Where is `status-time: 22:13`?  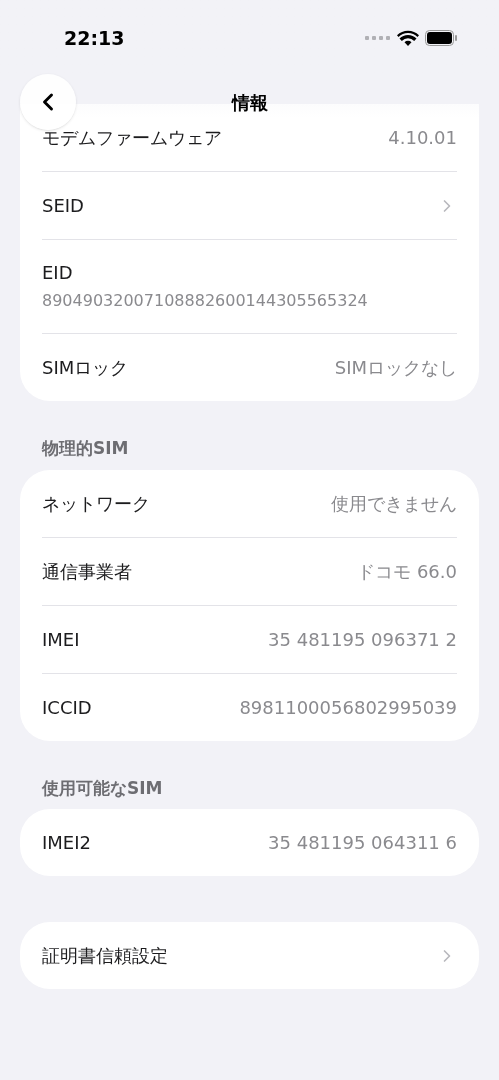
status-time: 22:13 is located at coordinates (94, 38).